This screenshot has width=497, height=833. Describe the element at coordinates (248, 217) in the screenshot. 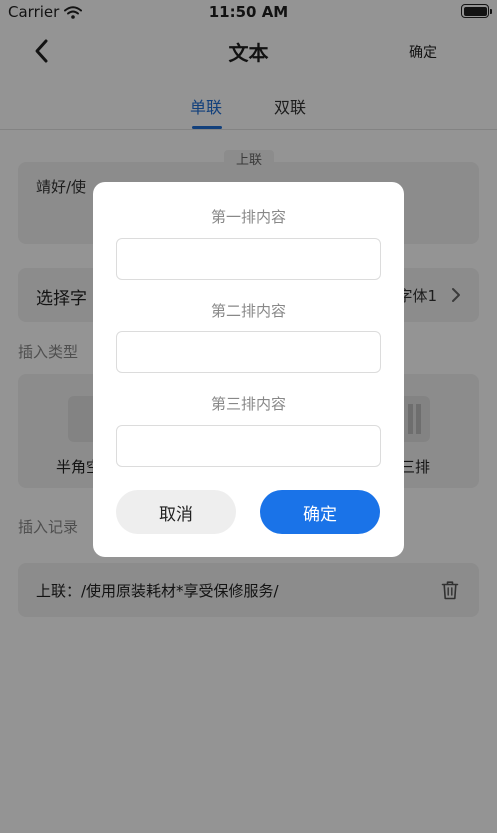

I see `line1-label: 第一排内容` at that location.